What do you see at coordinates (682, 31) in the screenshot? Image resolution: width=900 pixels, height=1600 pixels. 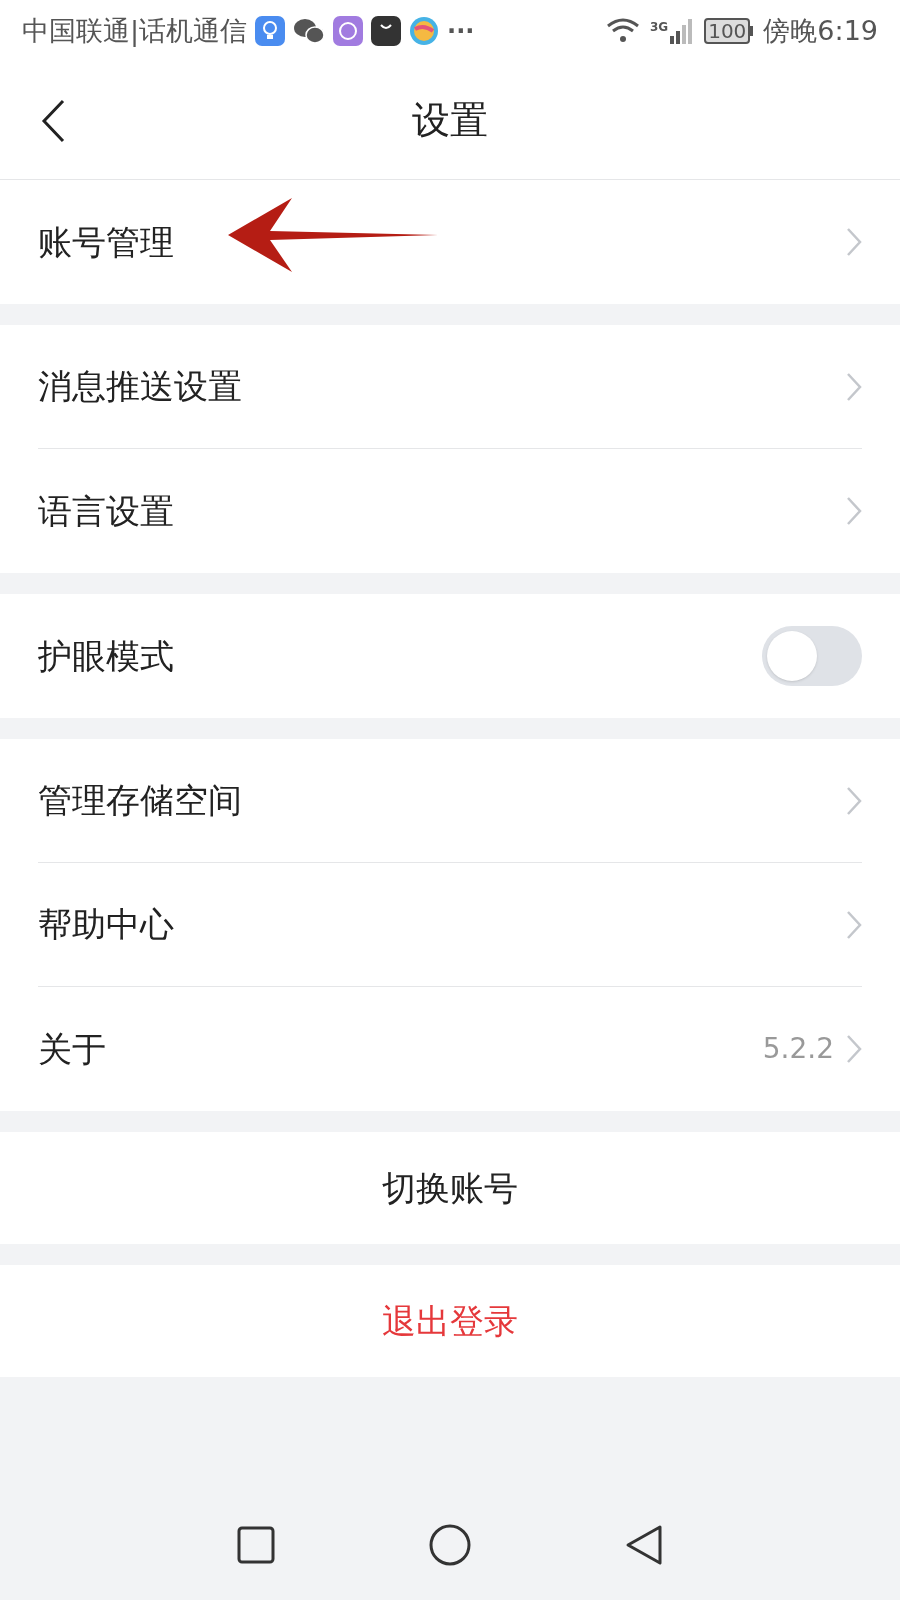 I see `signal-icon` at bounding box center [682, 31].